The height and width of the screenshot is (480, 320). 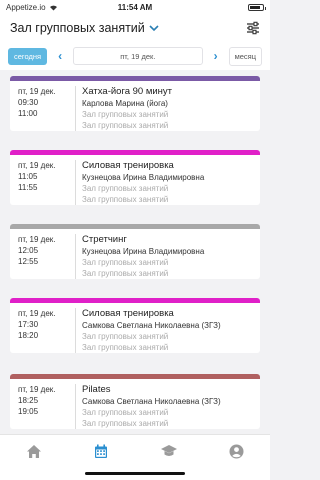 I want to click on event-start: 11:05, so click(x=28, y=176).